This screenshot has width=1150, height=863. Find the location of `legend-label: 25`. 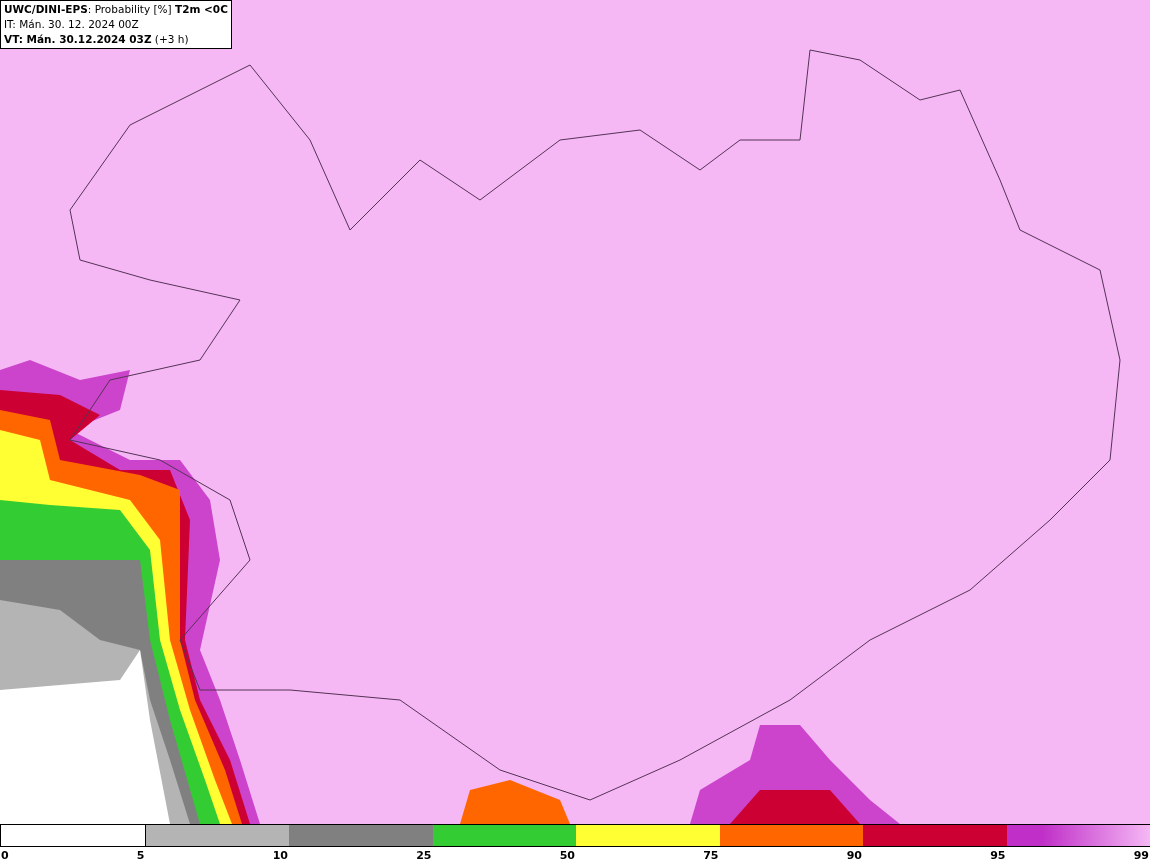

legend-label: 25 is located at coordinates (424, 855).